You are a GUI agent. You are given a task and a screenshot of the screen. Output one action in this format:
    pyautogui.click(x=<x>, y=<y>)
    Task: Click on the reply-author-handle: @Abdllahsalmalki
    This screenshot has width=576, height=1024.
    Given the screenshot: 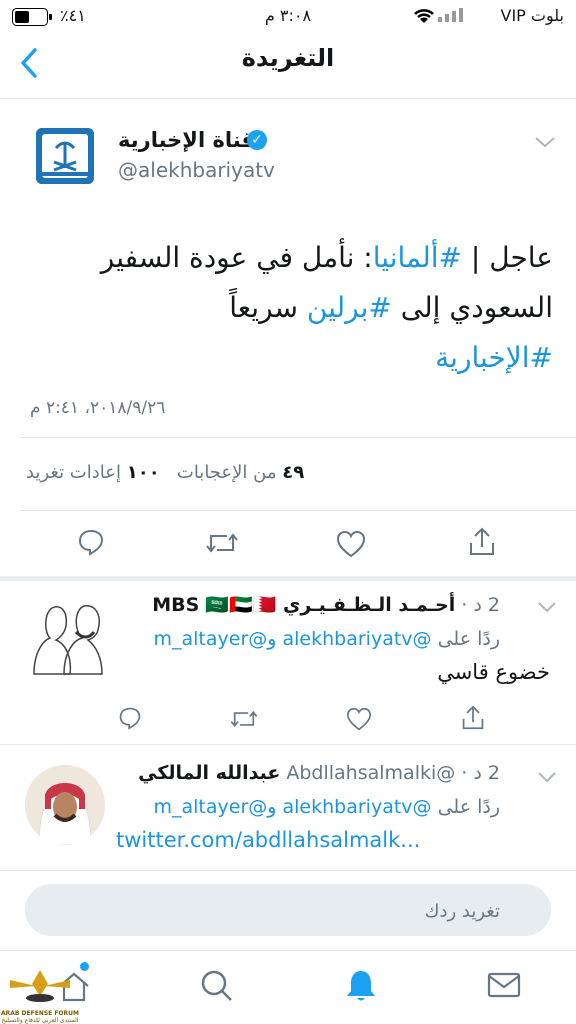 What is the action you would take?
    pyautogui.click(x=370, y=773)
    